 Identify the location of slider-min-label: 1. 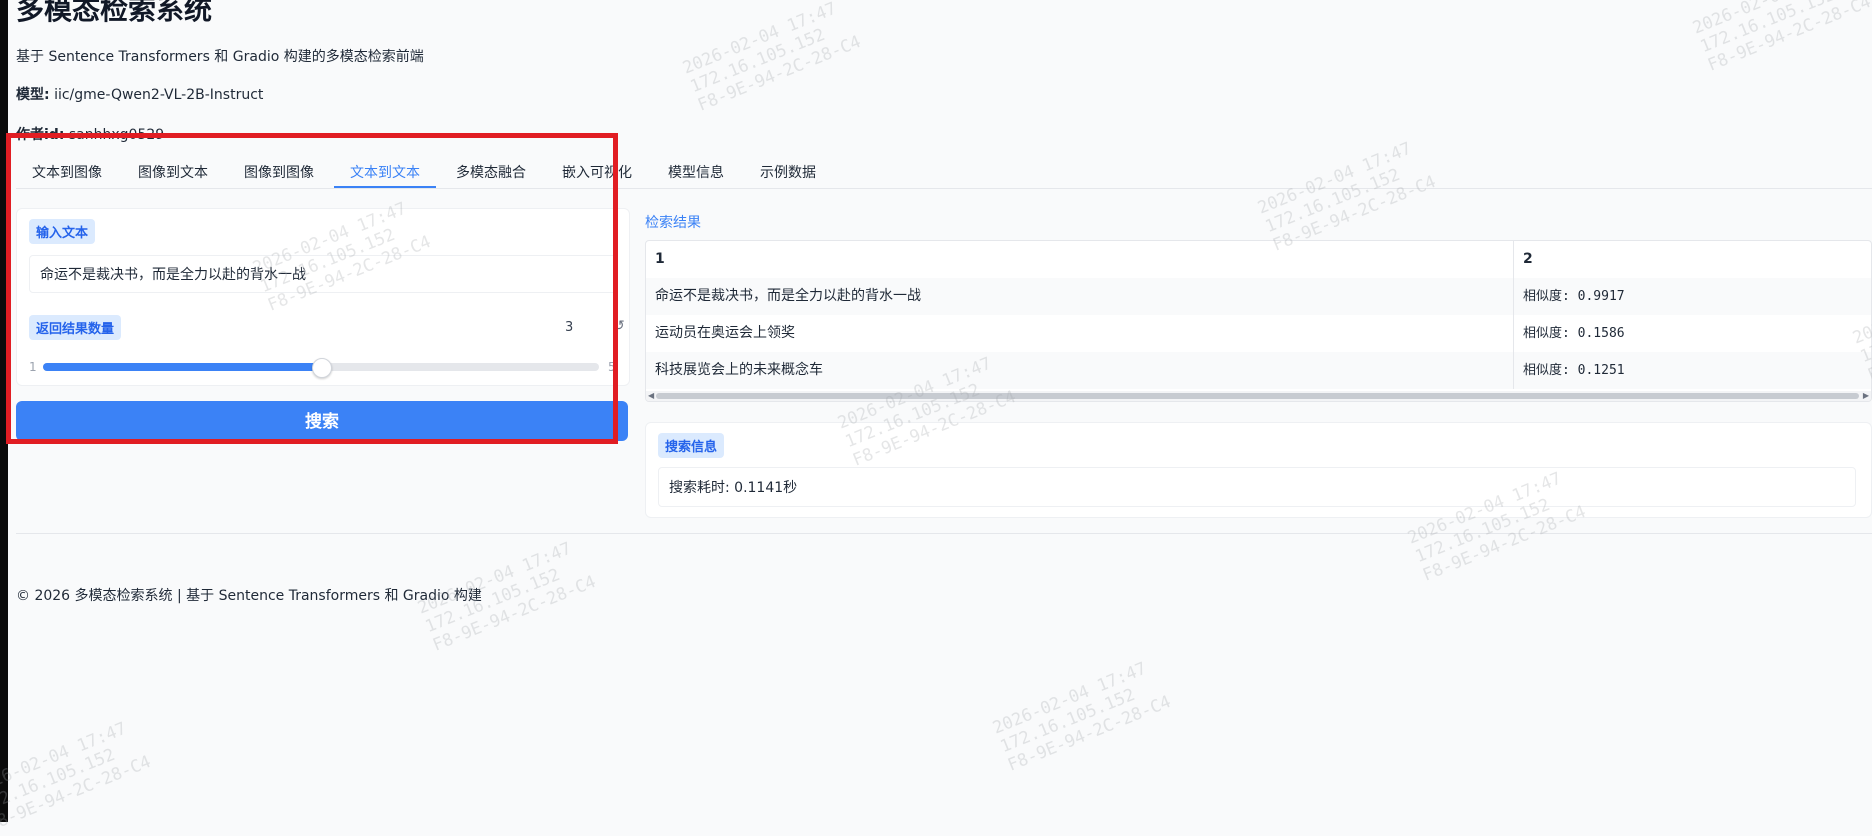
(33, 367).